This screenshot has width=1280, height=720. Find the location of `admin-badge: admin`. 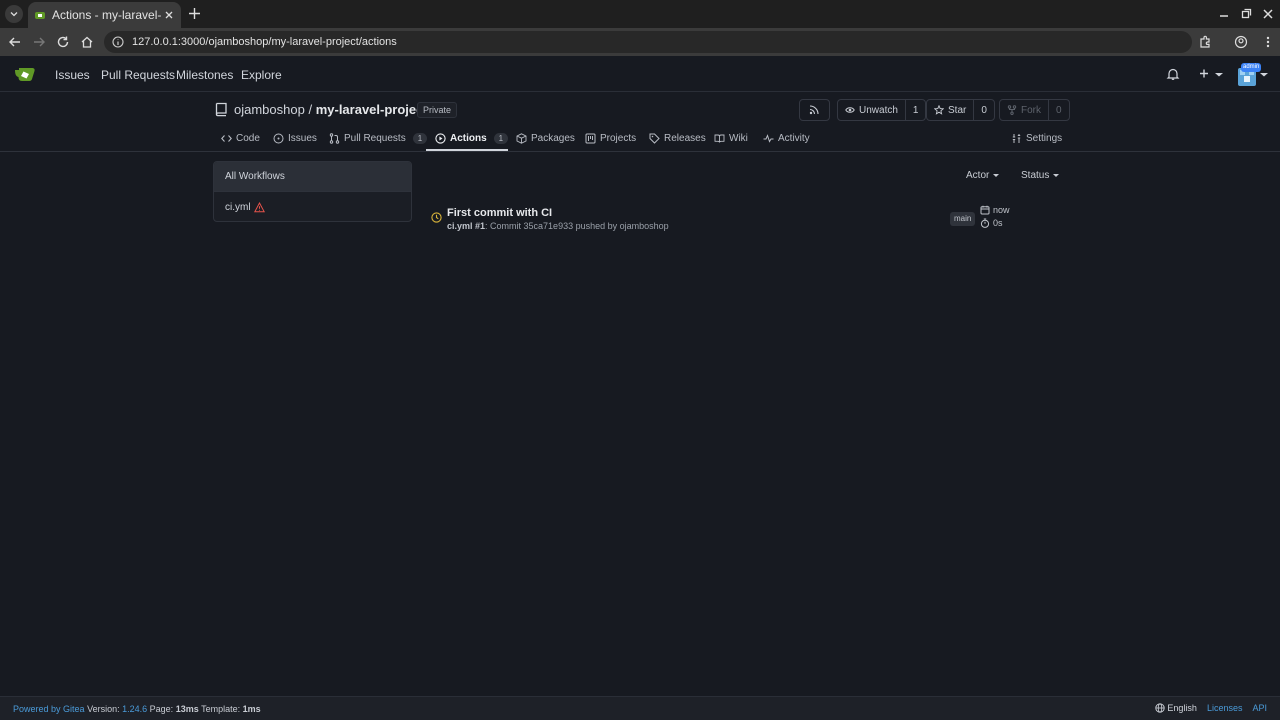

admin-badge: admin is located at coordinates (1251, 67).